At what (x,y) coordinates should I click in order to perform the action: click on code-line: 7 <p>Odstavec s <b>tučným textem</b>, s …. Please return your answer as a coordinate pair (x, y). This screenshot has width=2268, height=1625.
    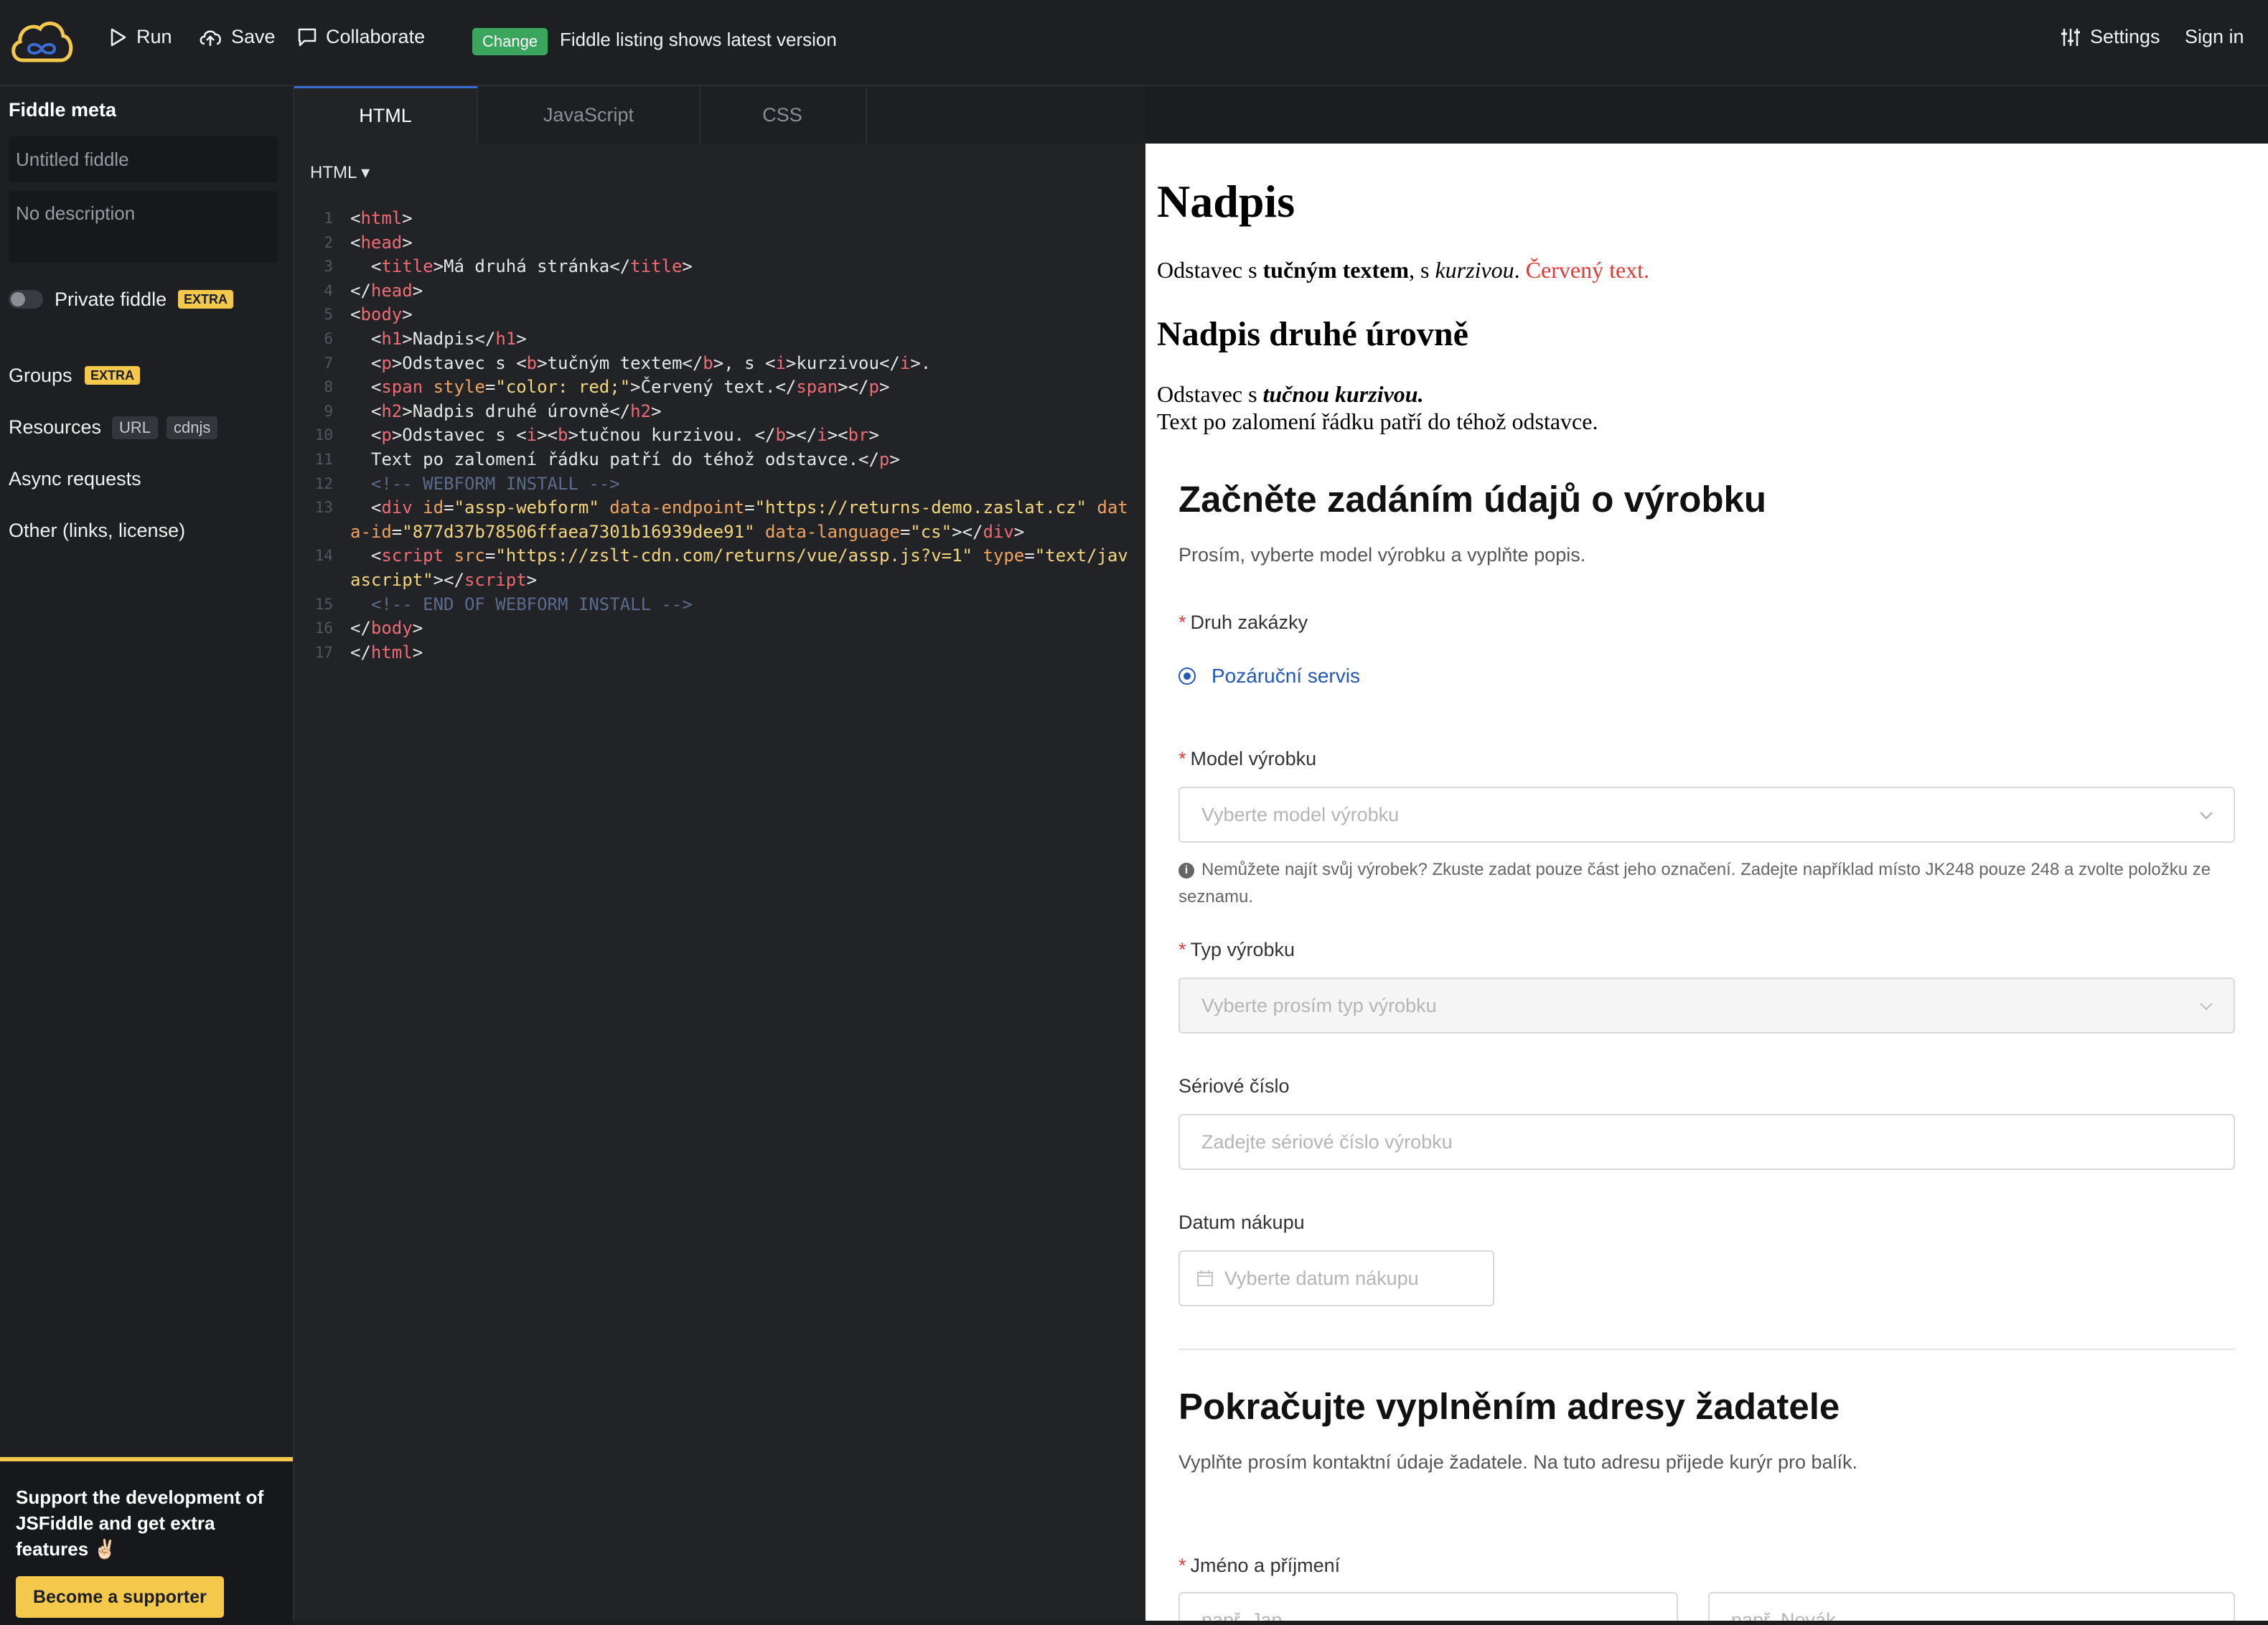
    Looking at the image, I should click on (628, 362).